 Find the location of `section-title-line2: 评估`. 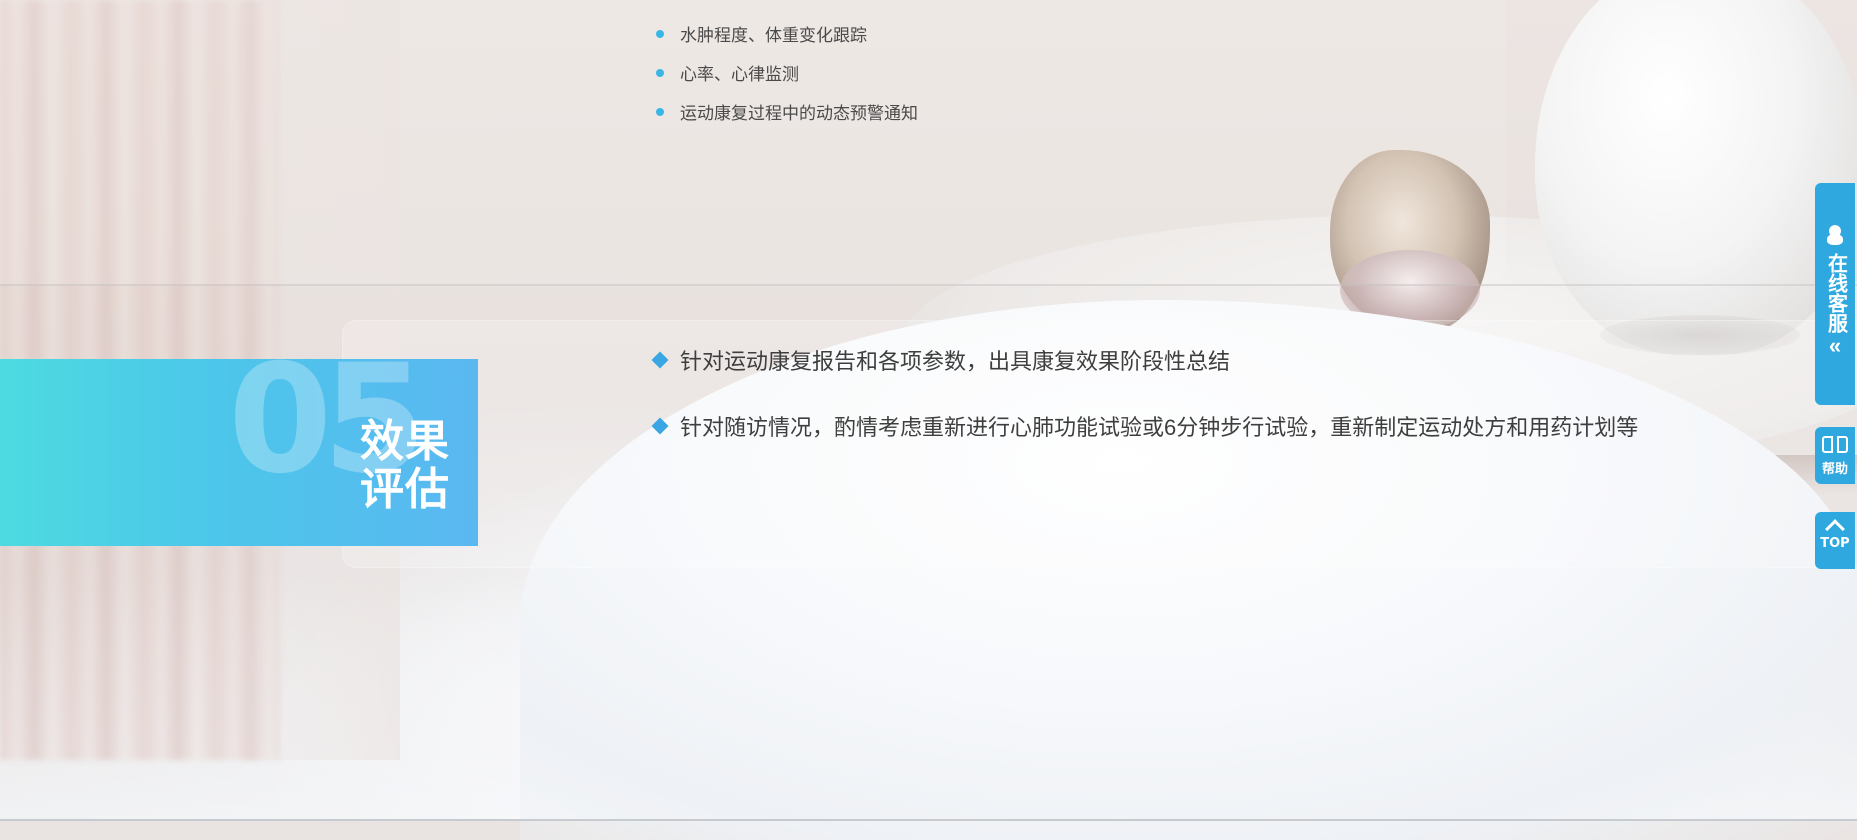

section-title-line2: 评估 is located at coordinates (405, 489).